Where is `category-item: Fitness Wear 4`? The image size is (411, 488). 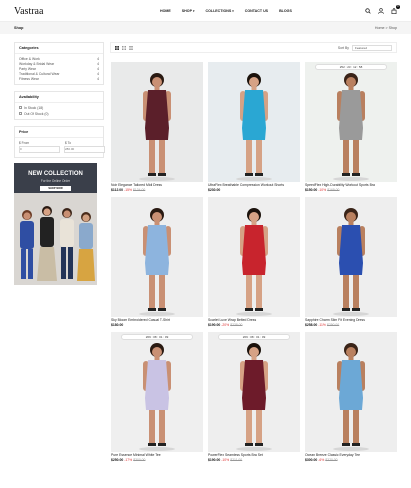
category-item: Fitness Wear 4 is located at coordinates (59, 79).